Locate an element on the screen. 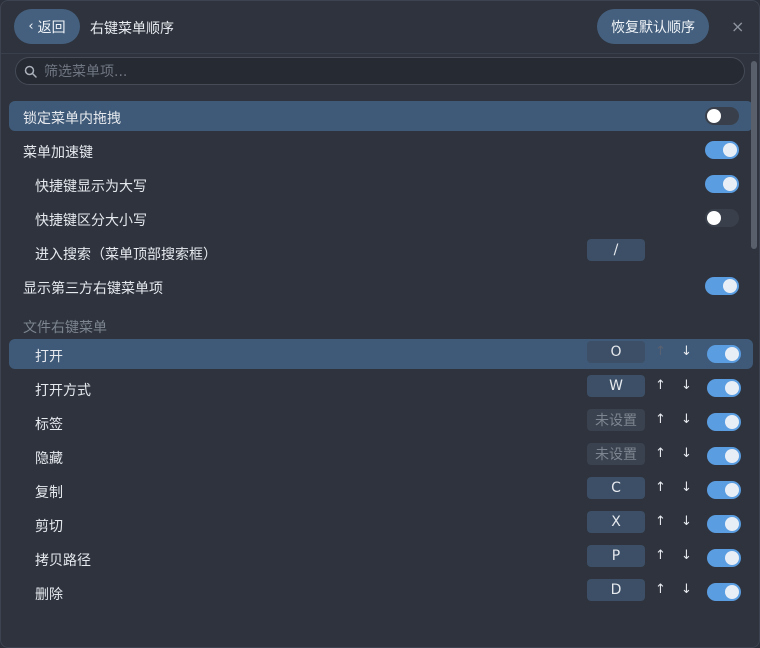 The height and width of the screenshot is (648, 760). menu-item-row: 打开 O ↑ ↓ is located at coordinates (381, 354).